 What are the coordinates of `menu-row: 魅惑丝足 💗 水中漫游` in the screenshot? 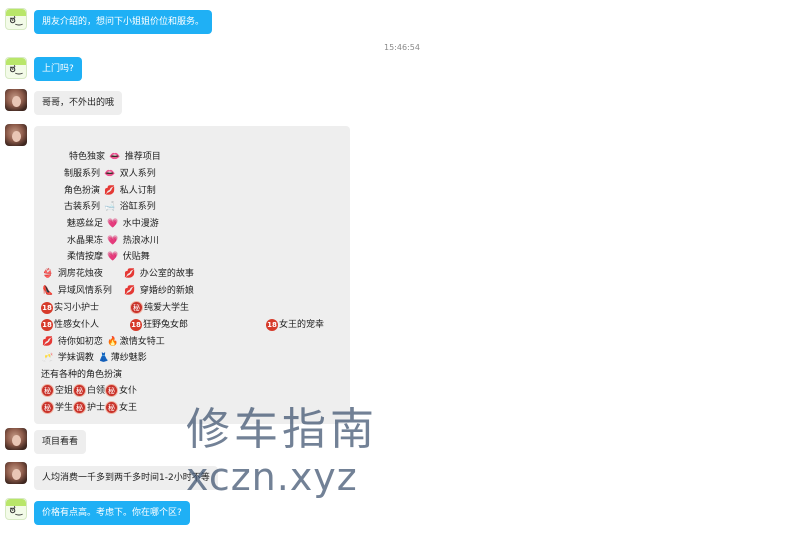 It's located at (113, 224).